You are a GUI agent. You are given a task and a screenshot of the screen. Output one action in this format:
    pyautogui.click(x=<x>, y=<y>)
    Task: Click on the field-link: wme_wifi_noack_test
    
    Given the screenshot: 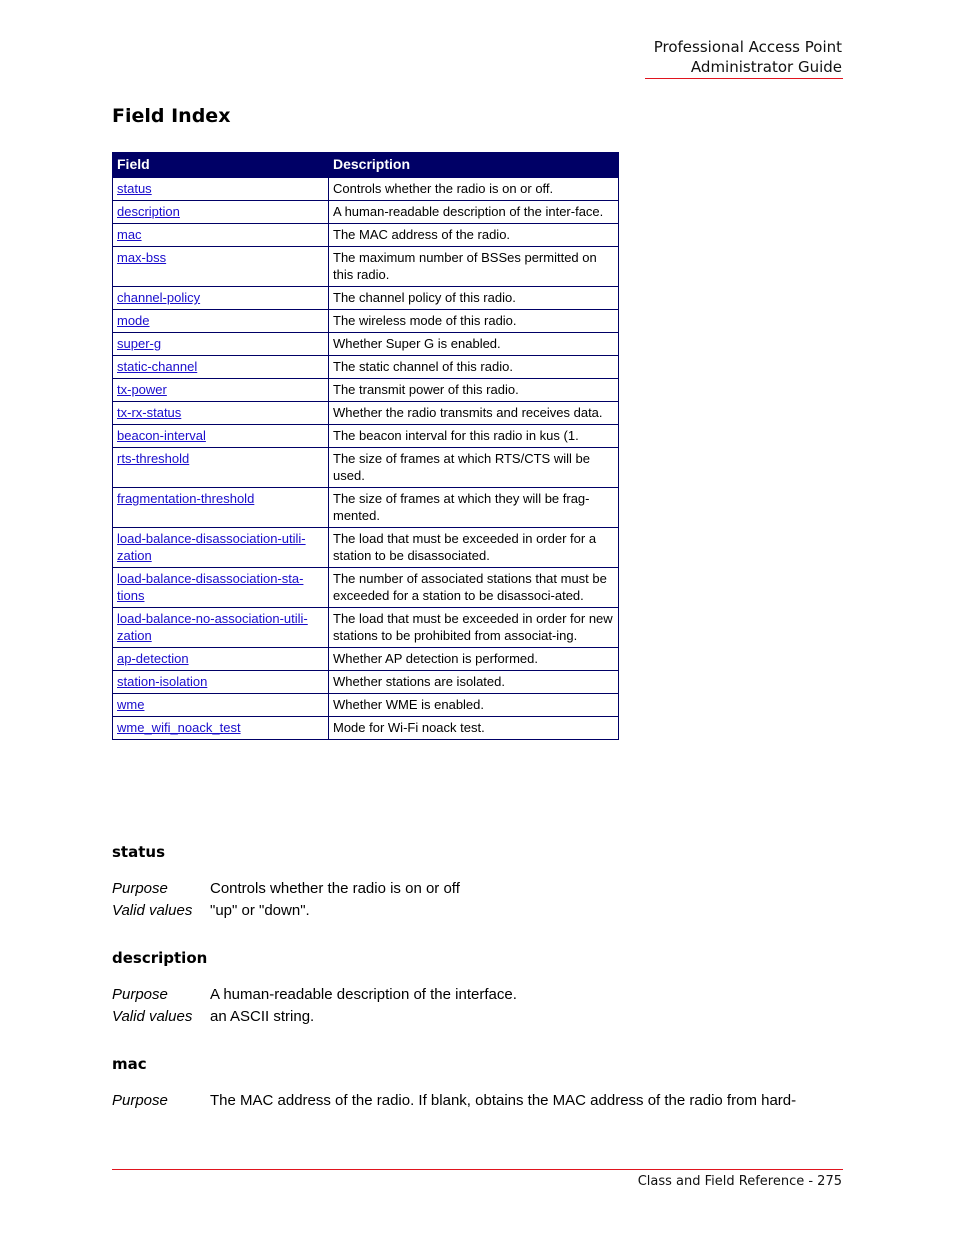 What is the action you would take?
    pyautogui.click(x=179, y=727)
    